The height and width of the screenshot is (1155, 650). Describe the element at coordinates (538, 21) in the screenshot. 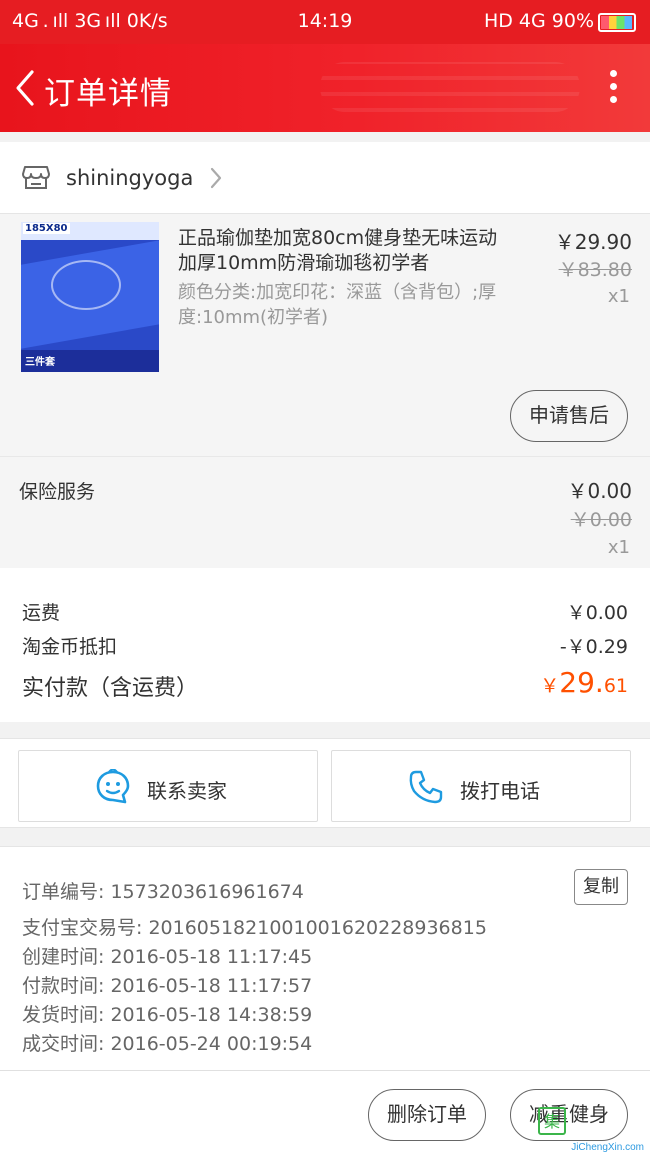

I see `status-right: HD 4G 90%` at that location.